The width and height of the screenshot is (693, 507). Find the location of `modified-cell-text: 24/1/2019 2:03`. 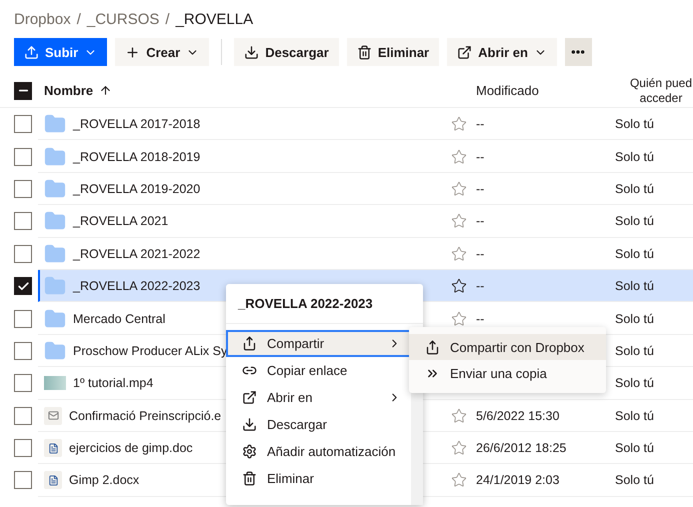

modified-cell-text: 24/1/2019 2:03 is located at coordinates (518, 480).